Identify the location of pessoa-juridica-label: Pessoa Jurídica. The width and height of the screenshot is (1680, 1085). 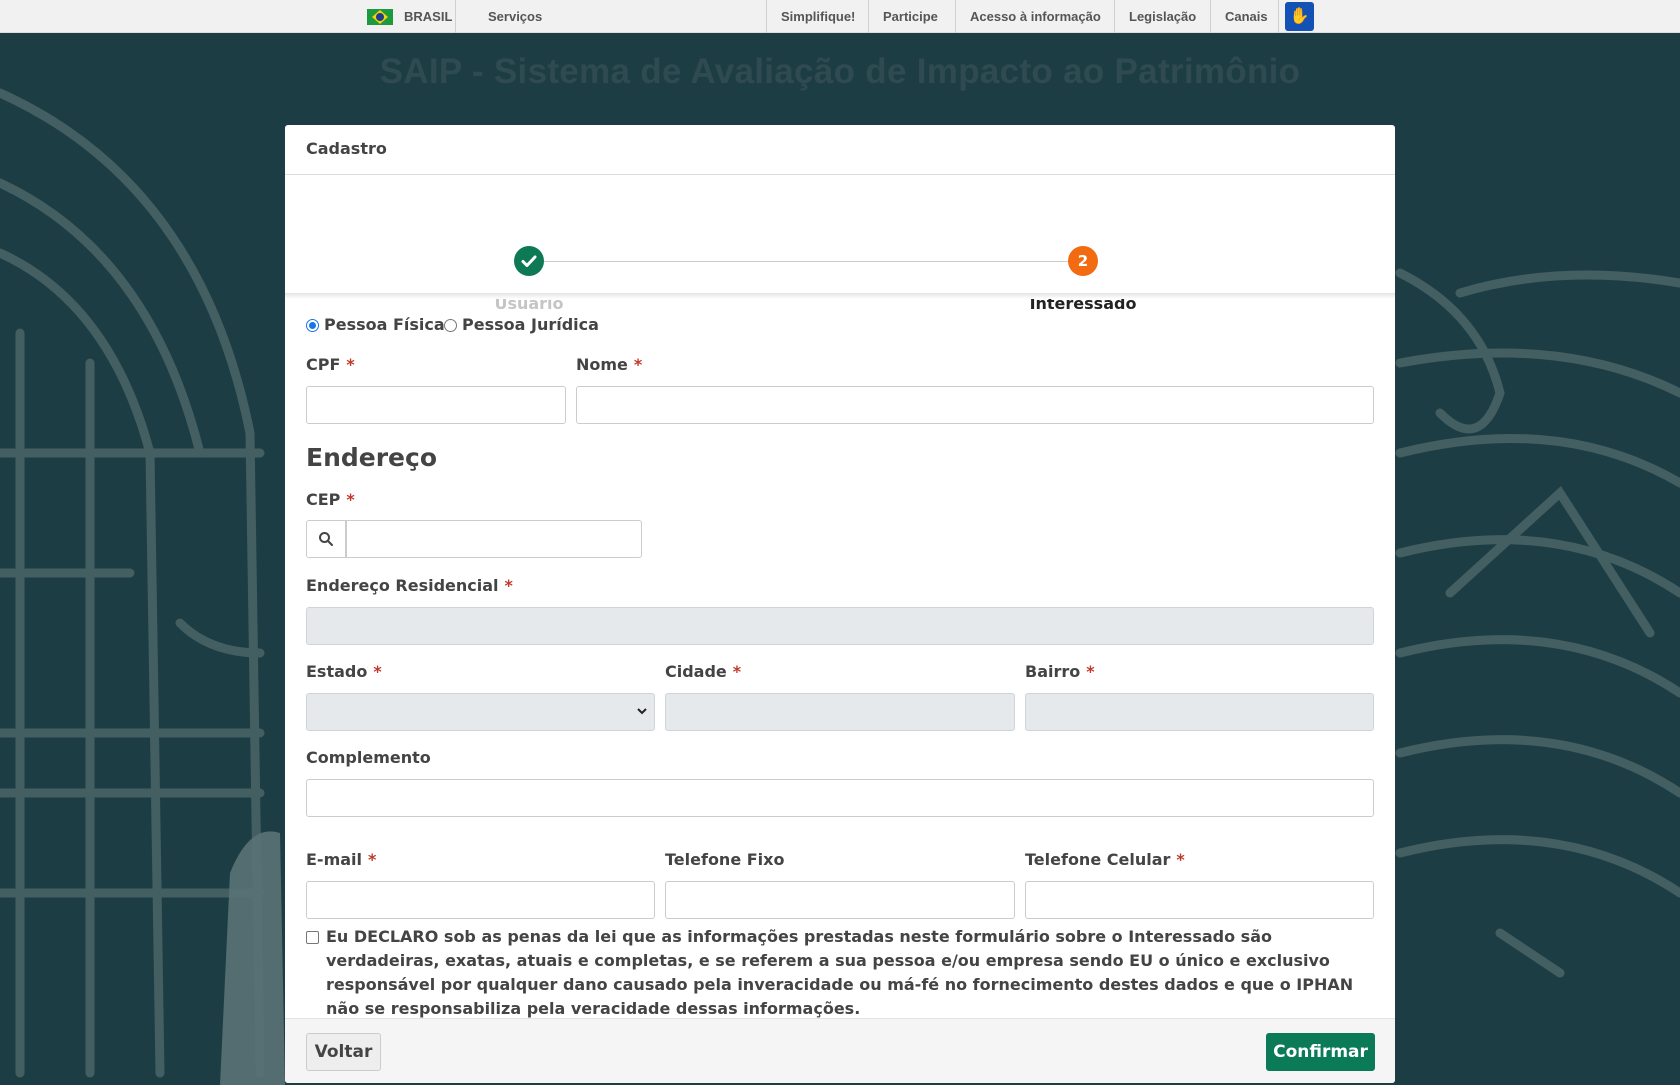
(530, 324).